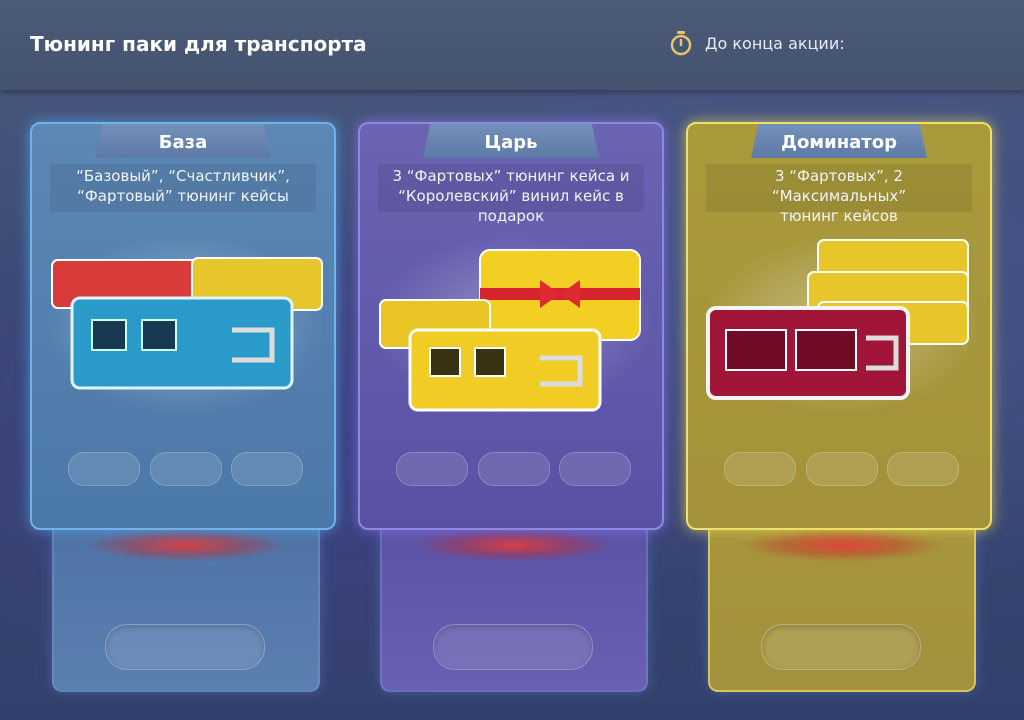 The width and height of the screenshot is (1024, 720). What do you see at coordinates (185, 647) in the screenshot?
I see `buy-button-base` at bounding box center [185, 647].